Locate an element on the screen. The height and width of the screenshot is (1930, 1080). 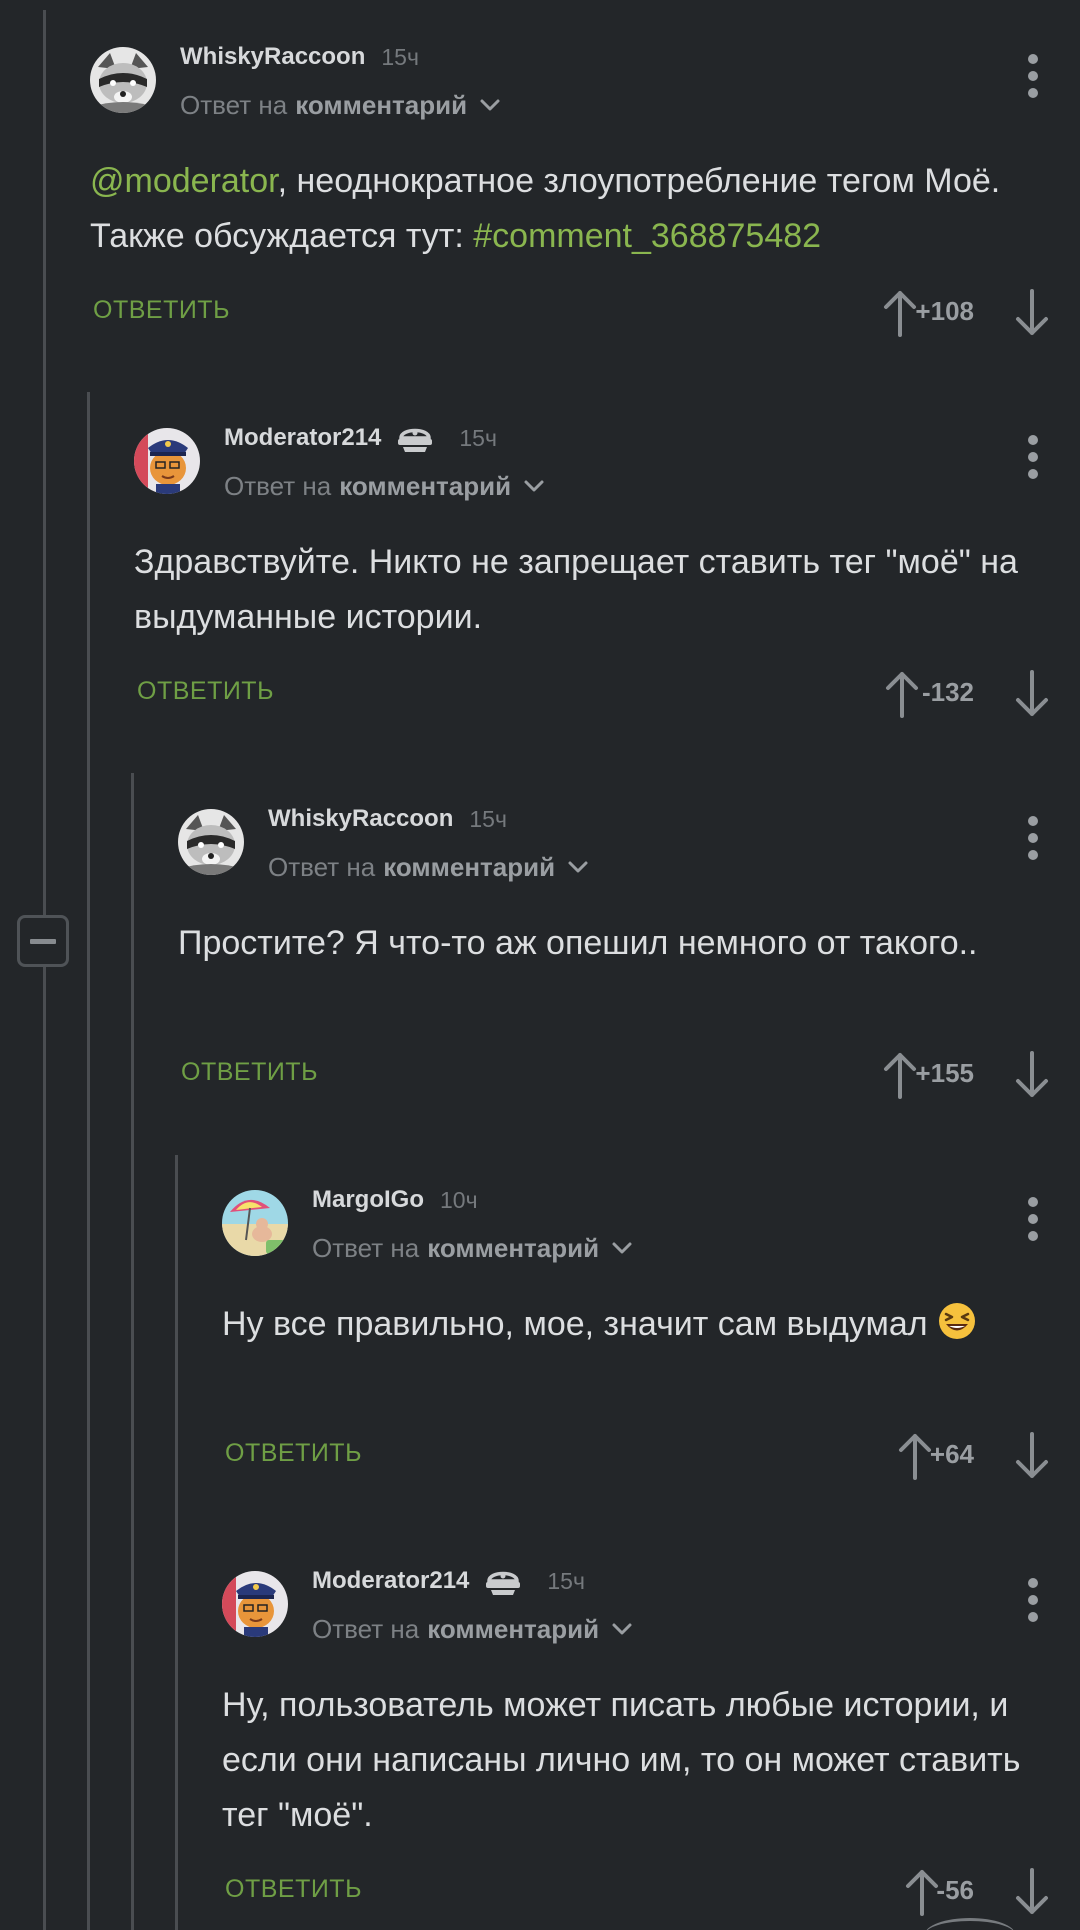
rating-count: +64 is located at coordinates (951, 1454).